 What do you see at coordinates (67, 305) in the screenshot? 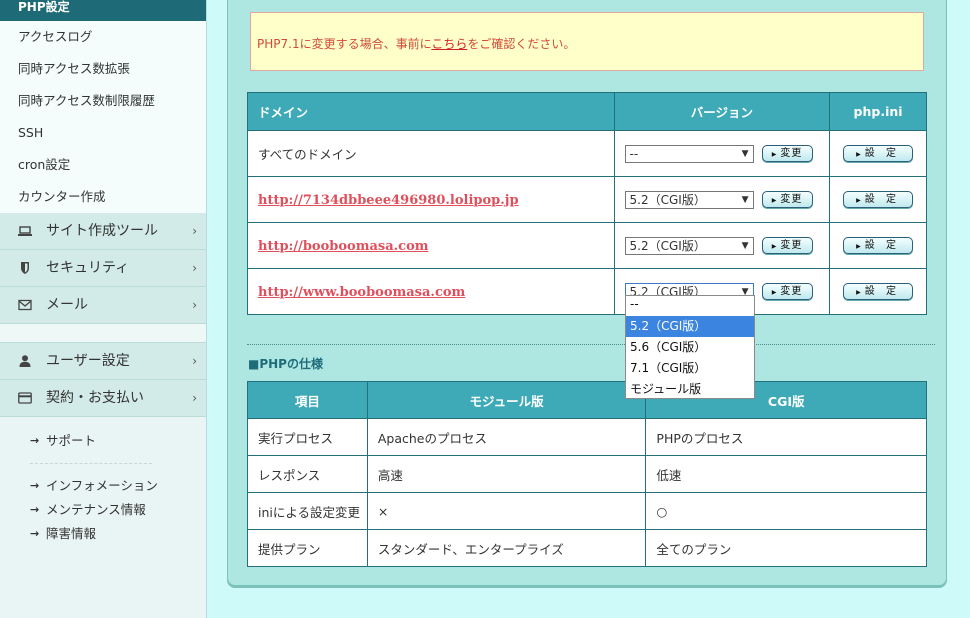
I see `sidebar-category-label: メール` at bounding box center [67, 305].